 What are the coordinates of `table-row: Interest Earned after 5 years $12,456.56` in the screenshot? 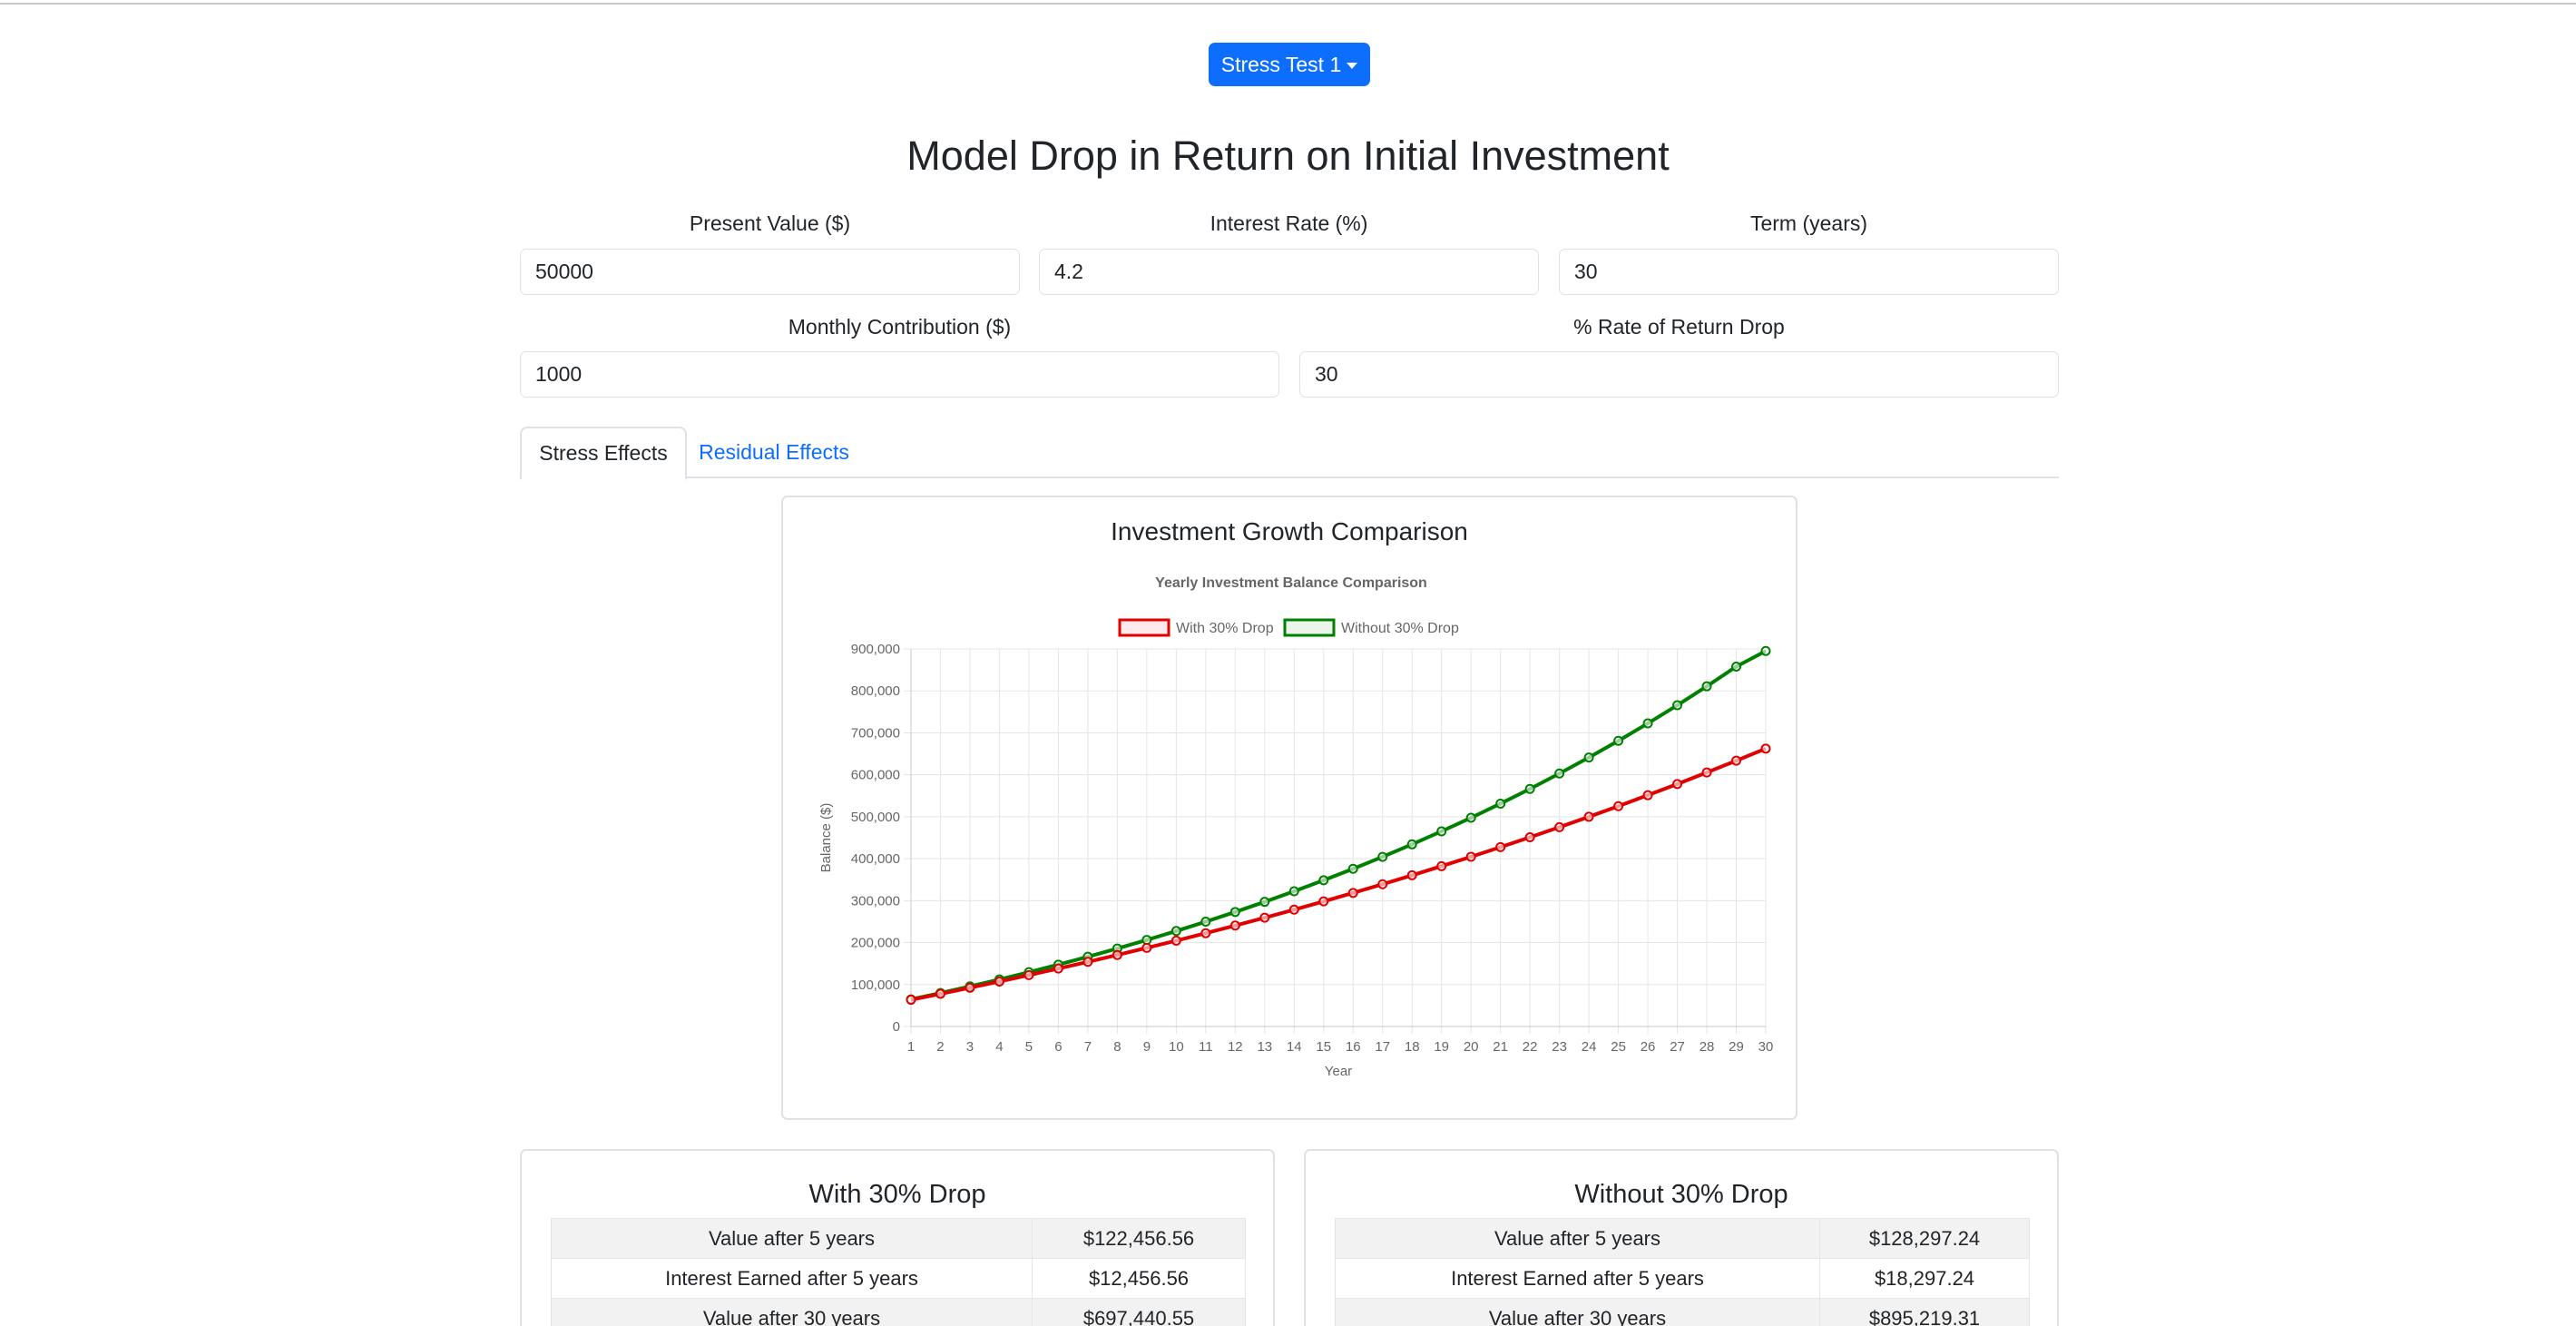 It's located at (898, 1278).